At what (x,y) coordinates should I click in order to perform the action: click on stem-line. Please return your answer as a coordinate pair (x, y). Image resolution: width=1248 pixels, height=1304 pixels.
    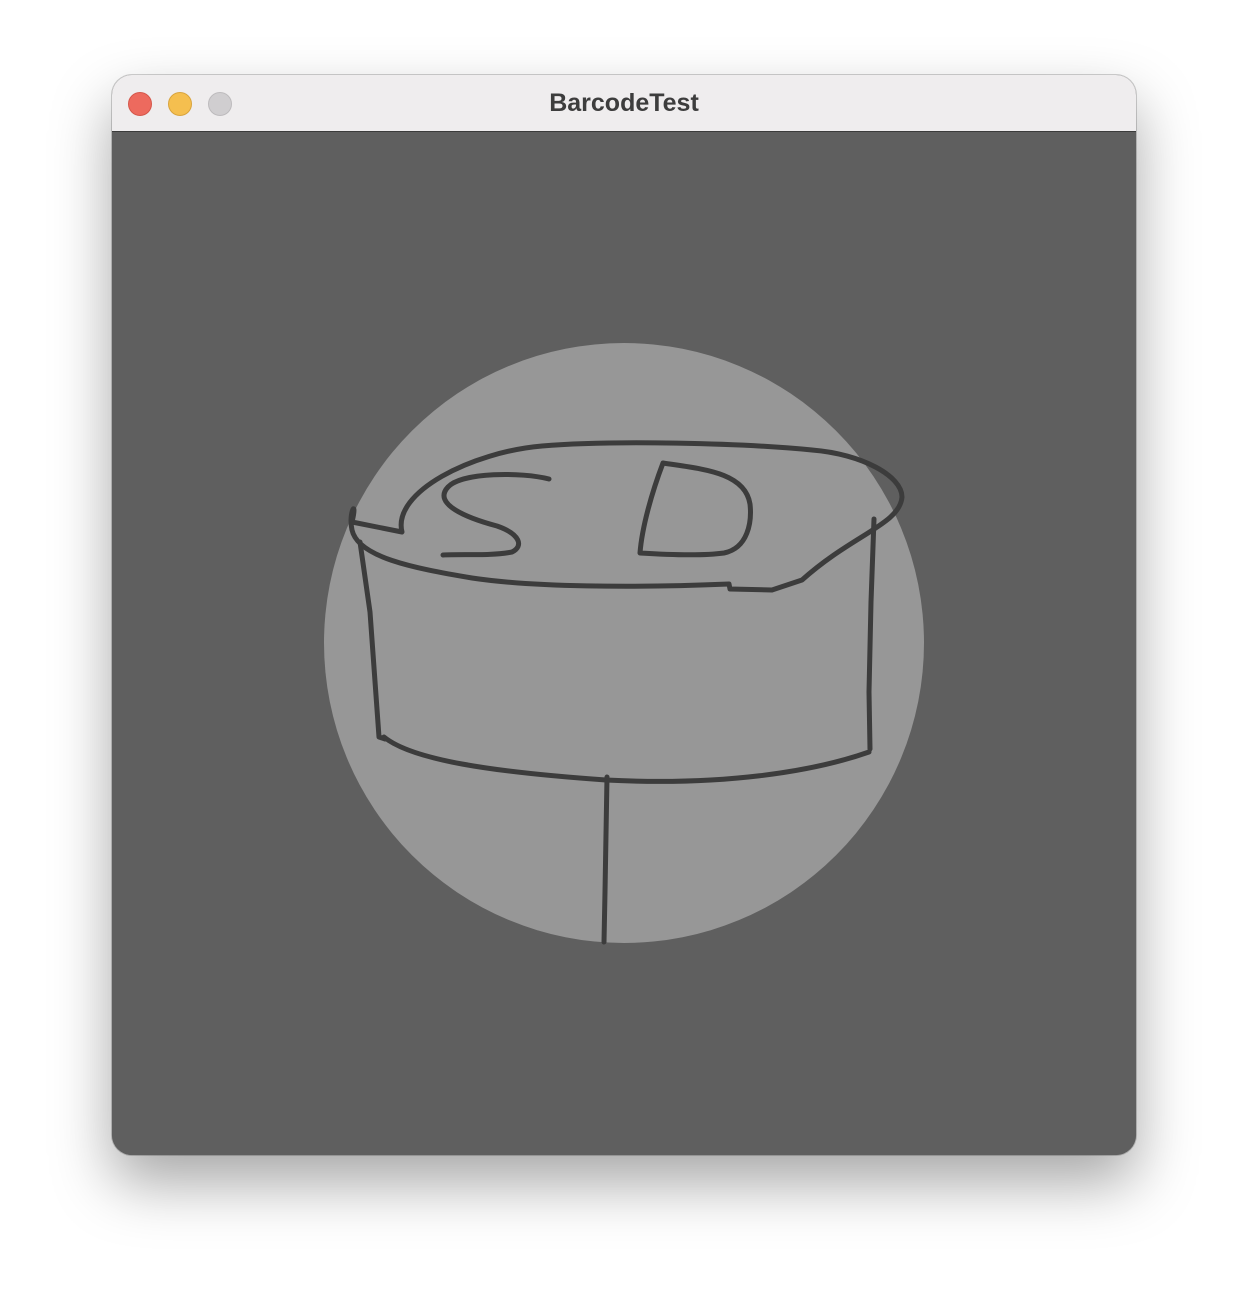
    Looking at the image, I should click on (605, 859).